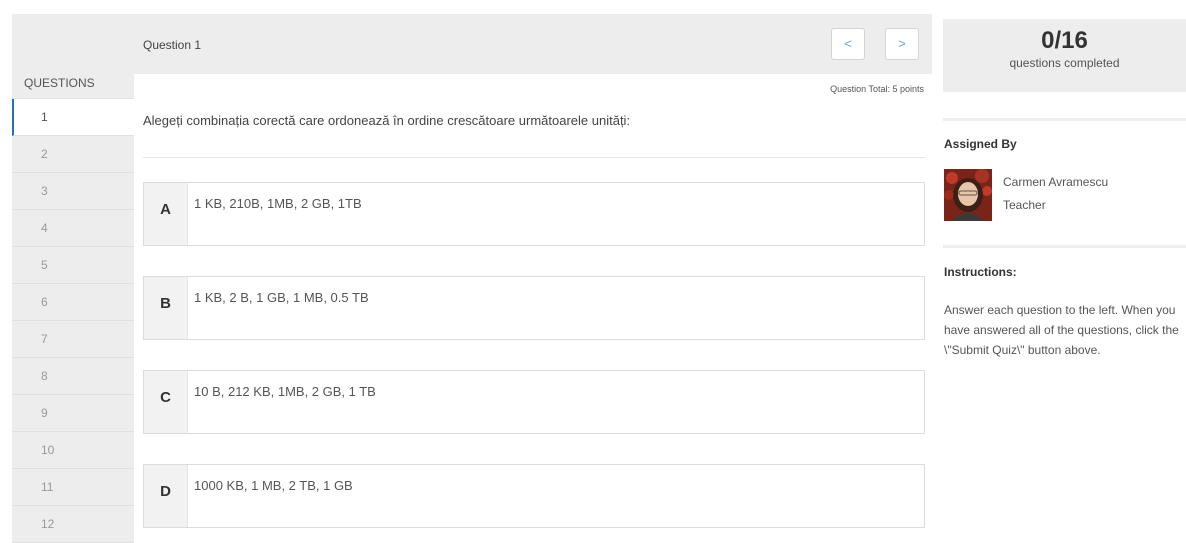  I want to click on answer-option-b: B 1 KB, 2 B, 1 GB, 1 MB, 0.5 TB, so click(534, 308).